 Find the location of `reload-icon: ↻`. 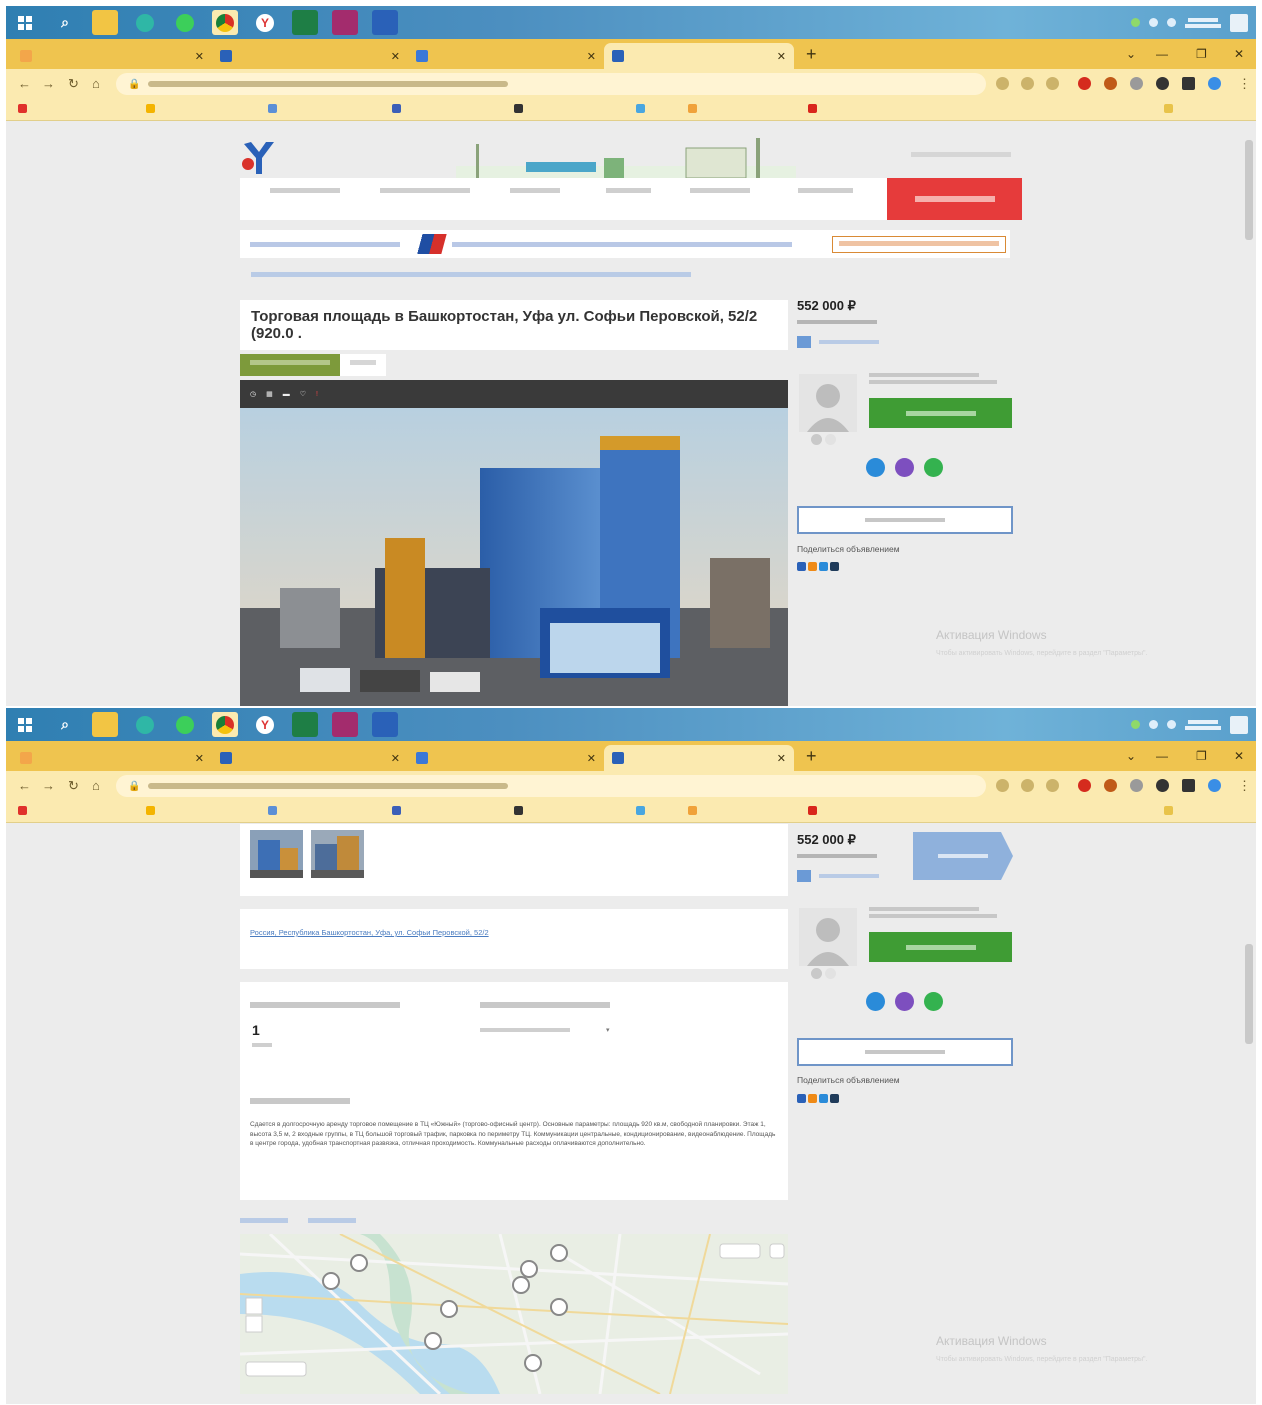

reload-icon: ↻ is located at coordinates (73, 84).